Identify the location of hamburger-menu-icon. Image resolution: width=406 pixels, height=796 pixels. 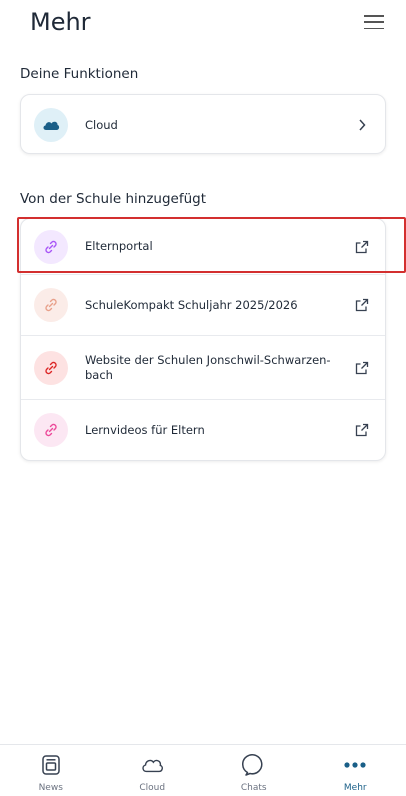
(374, 22).